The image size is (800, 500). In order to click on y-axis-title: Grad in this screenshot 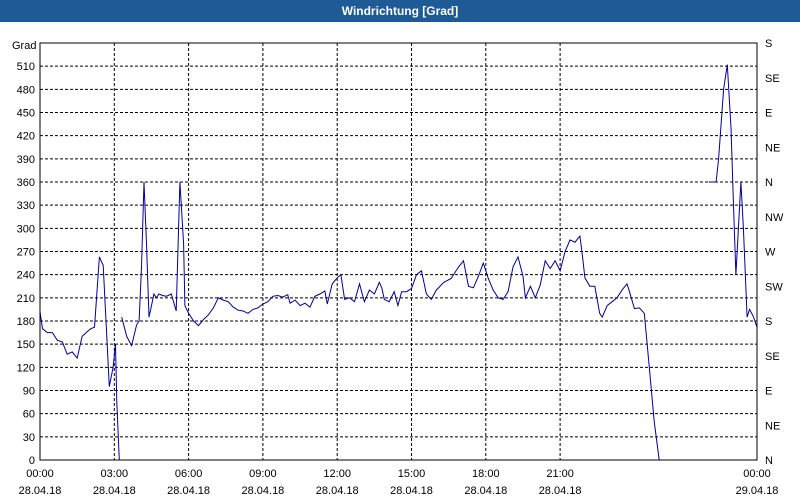, I will do `click(24, 46)`.